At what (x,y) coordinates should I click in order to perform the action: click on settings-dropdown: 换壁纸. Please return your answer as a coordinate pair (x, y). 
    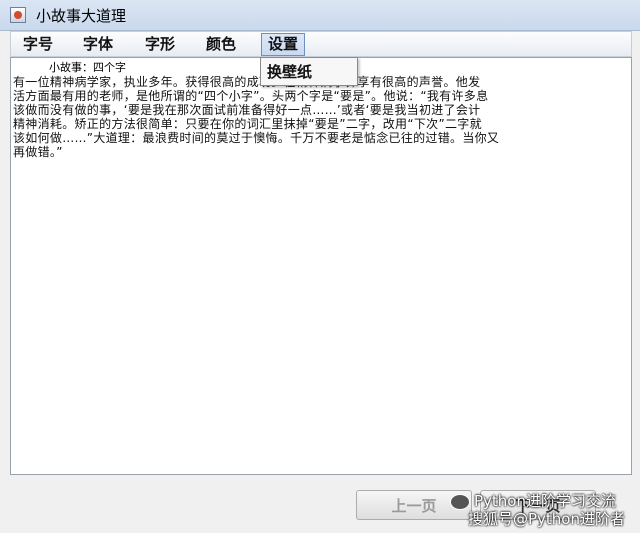
    Looking at the image, I should click on (309, 71).